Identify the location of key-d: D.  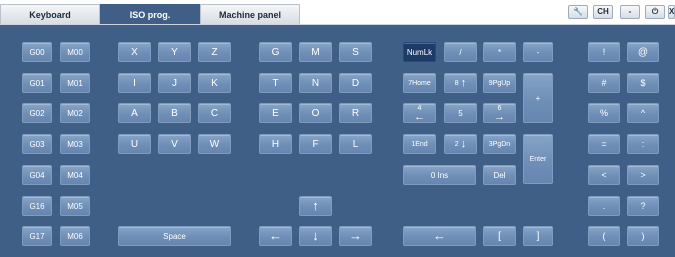
(355, 83).